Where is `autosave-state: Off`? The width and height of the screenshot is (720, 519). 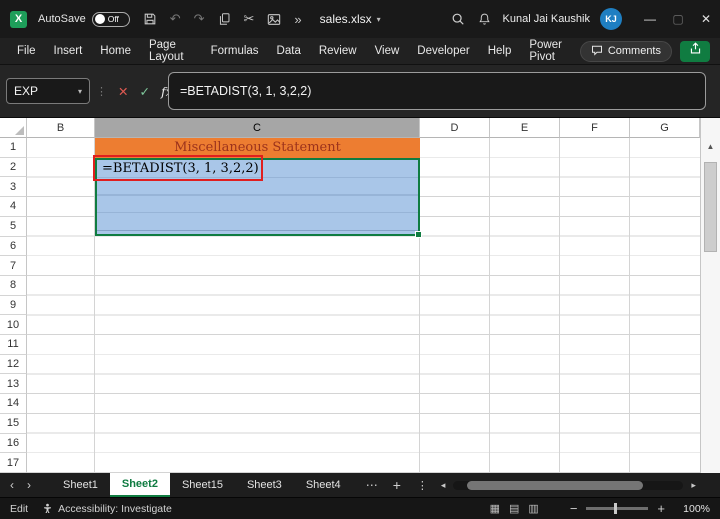 autosave-state: Off is located at coordinates (113, 19).